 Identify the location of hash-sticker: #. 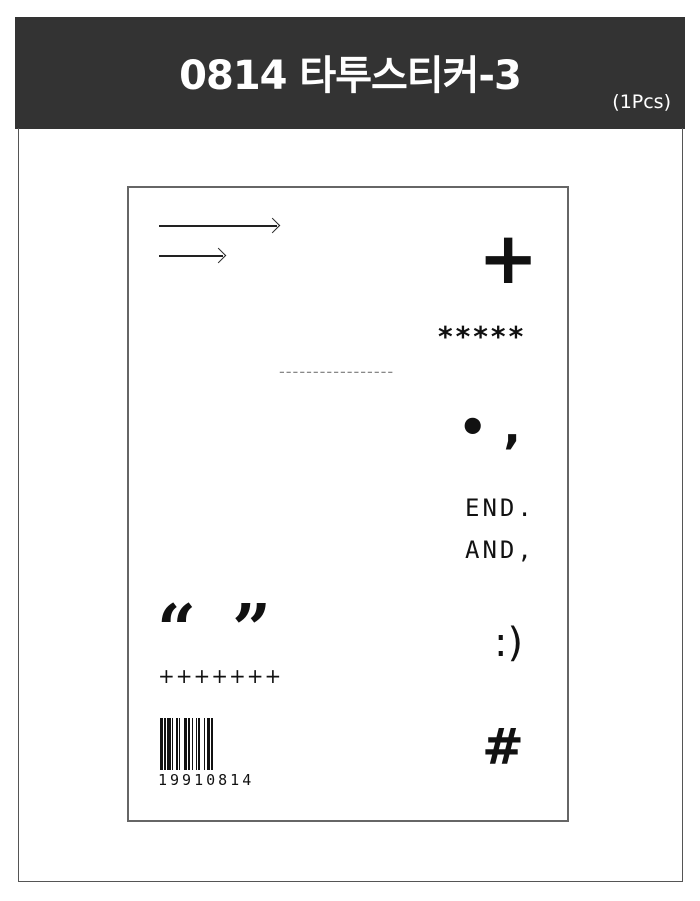
(503, 747).